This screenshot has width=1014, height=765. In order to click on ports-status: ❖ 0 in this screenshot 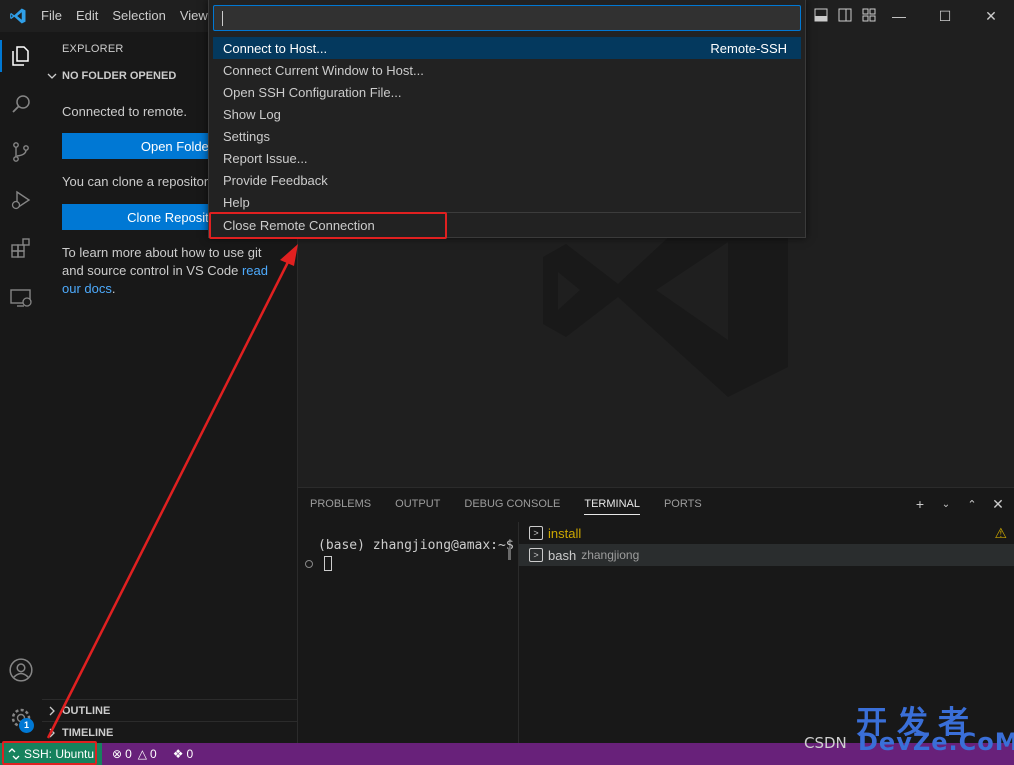, I will do `click(183, 754)`.